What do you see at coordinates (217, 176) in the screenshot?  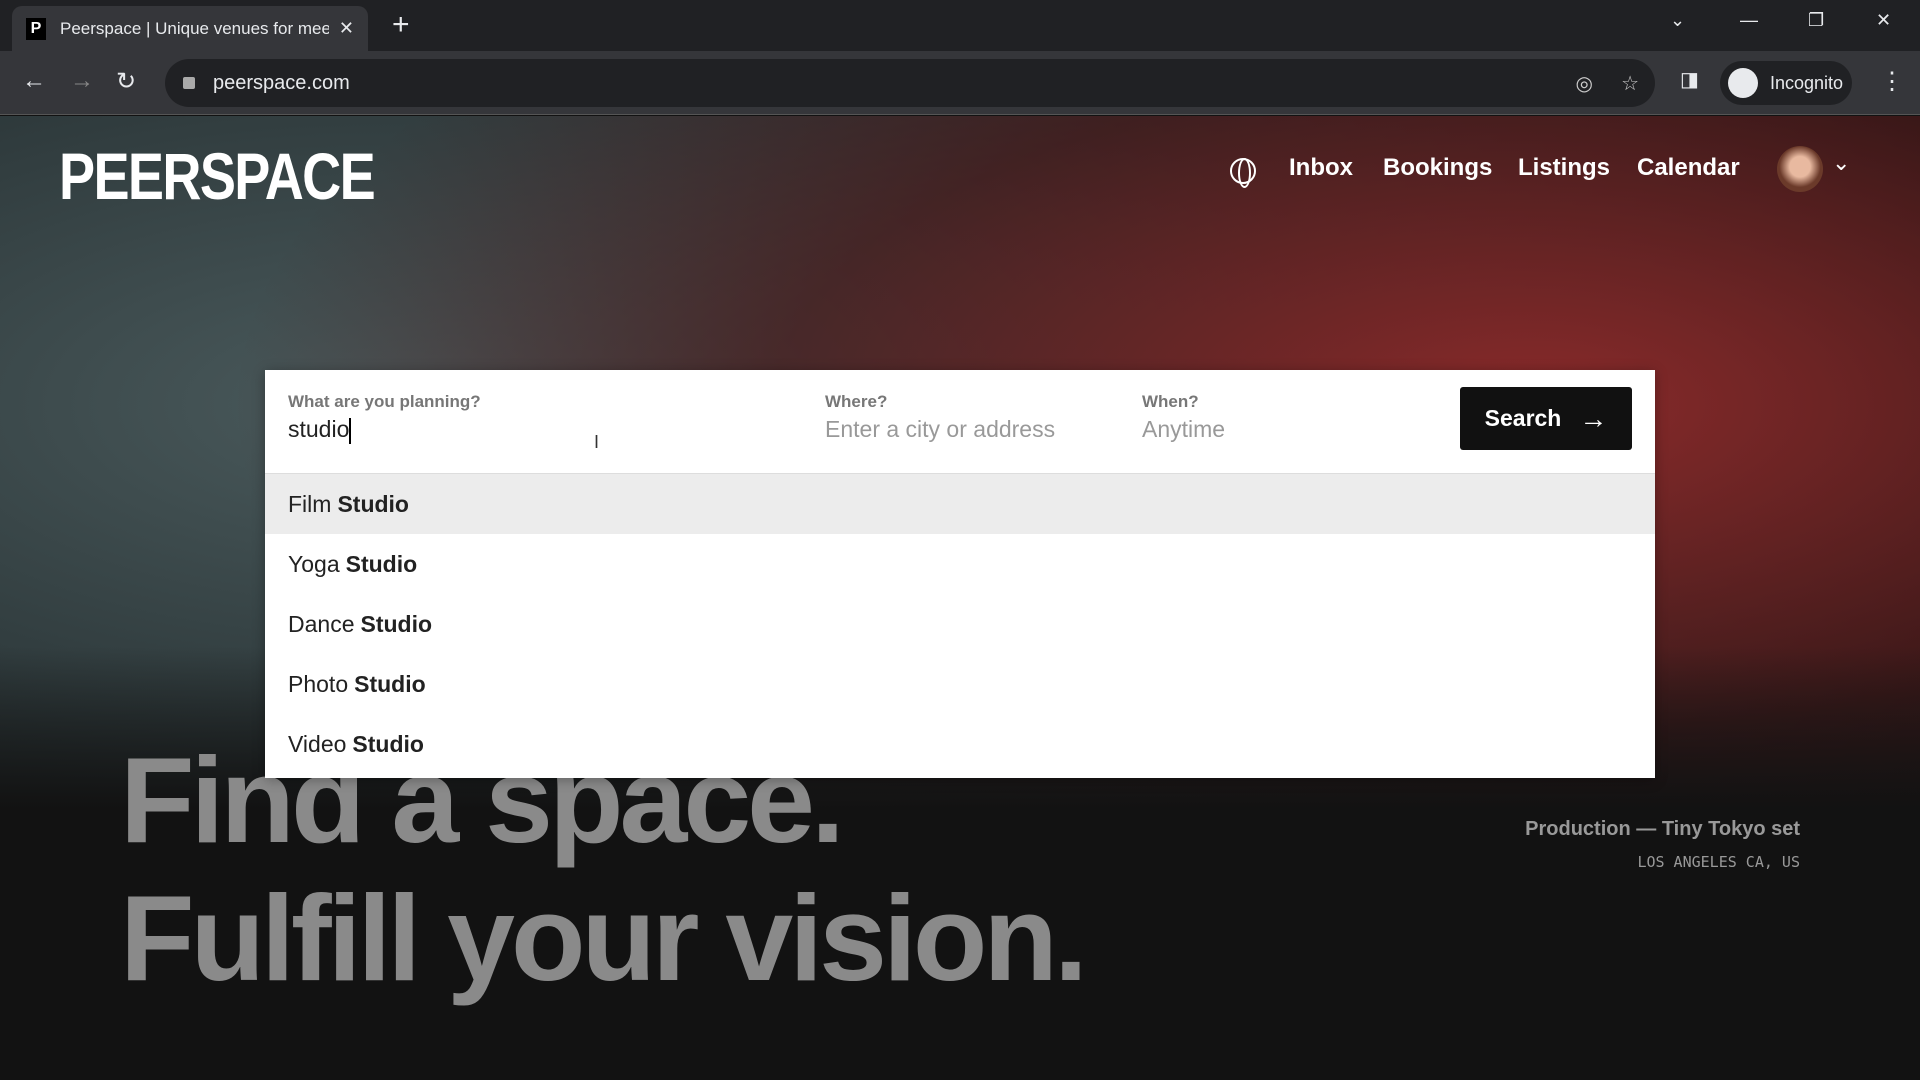 I see `peerspace-logo: PEERSPACE` at bounding box center [217, 176].